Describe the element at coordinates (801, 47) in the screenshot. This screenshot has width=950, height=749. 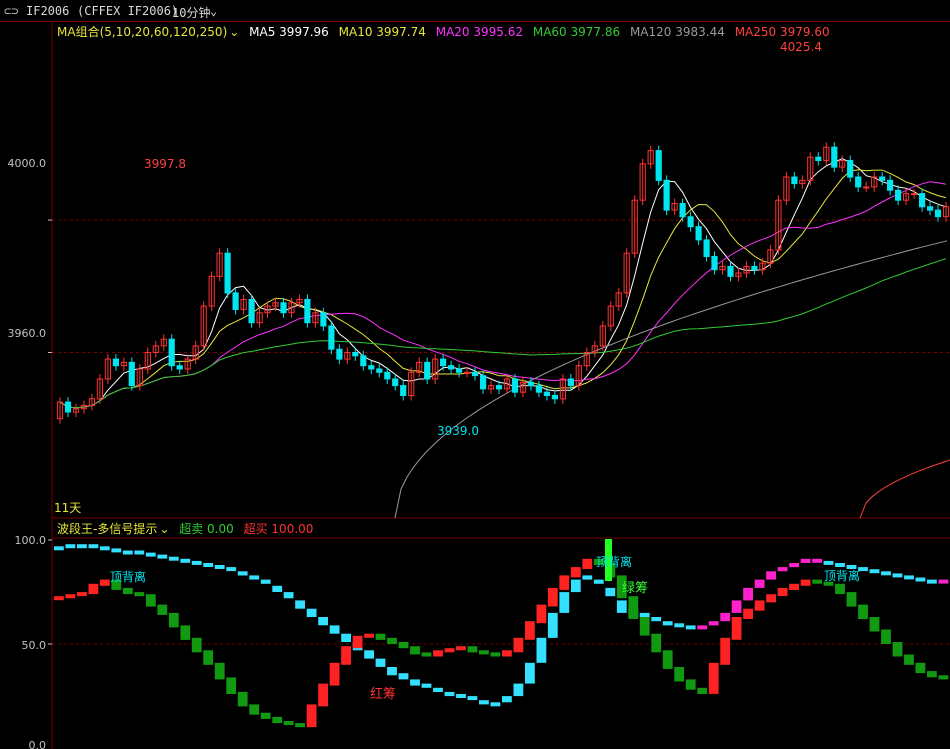
I see `high-right-label: 4025.4` at that location.